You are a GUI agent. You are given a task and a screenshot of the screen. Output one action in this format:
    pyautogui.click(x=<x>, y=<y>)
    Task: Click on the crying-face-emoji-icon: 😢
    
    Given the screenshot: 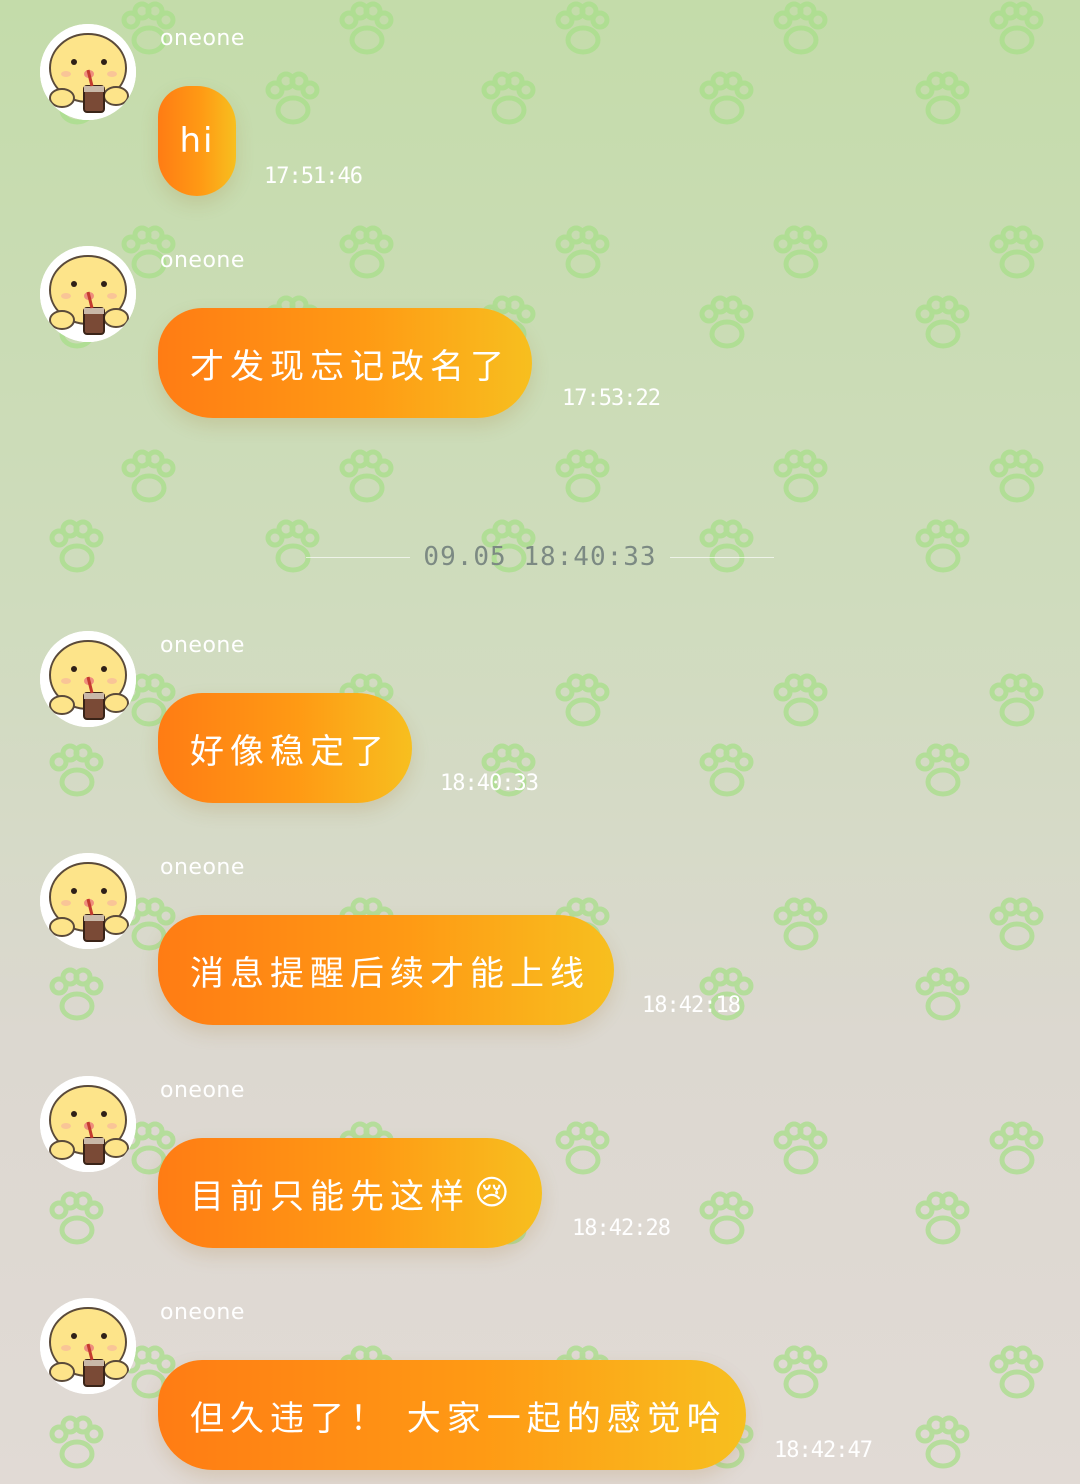 What is the action you would take?
    pyautogui.click(x=495, y=1193)
    